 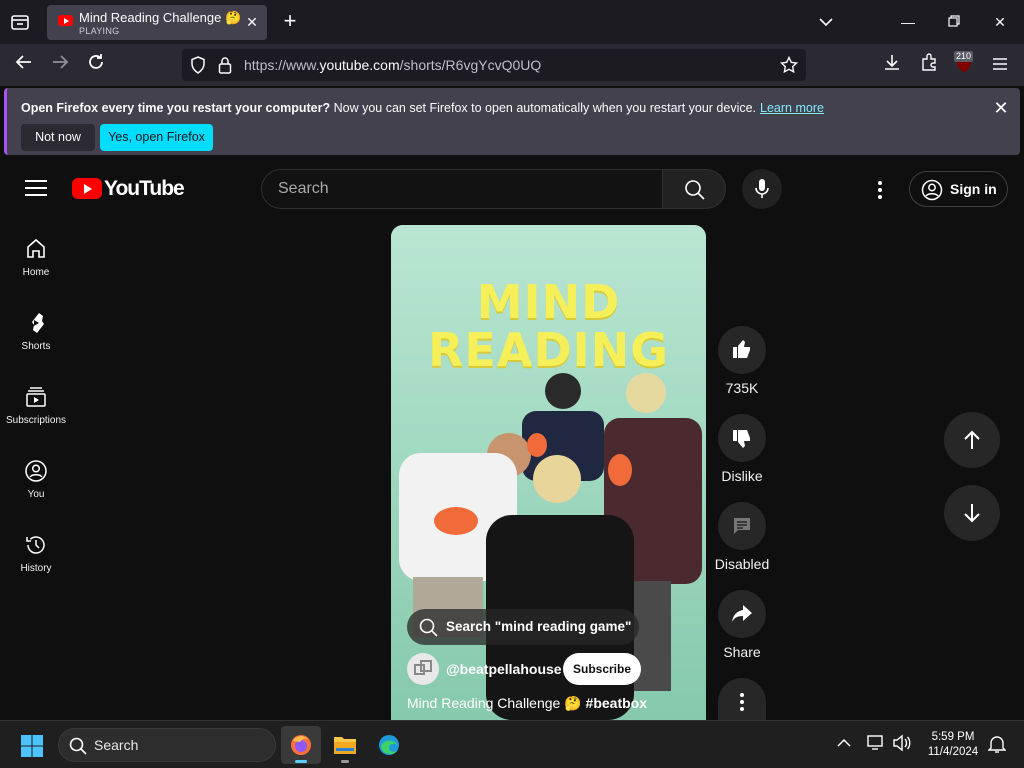 What do you see at coordinates (359, 65) in the screenshot?
I see `url-host: youtube.com` at bounding box center [359, 65].